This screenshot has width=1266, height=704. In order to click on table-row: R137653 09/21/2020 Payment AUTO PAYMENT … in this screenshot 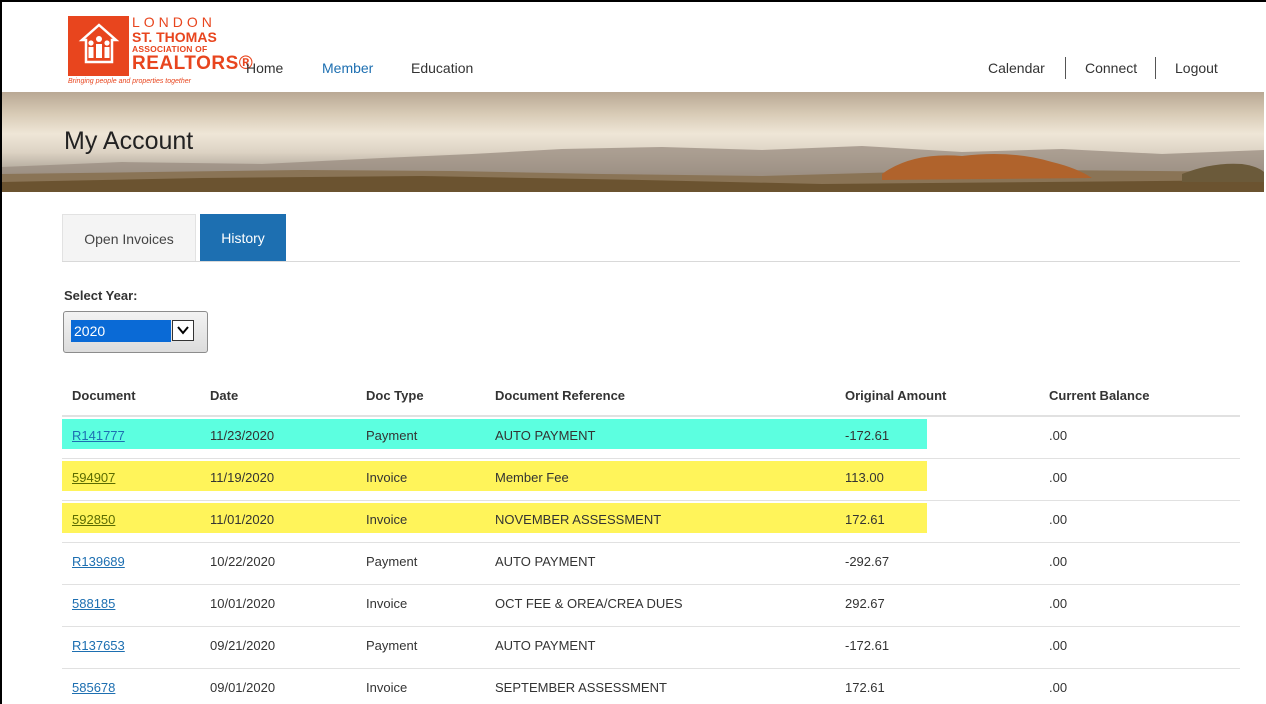, I will do `click(651, 648)`.